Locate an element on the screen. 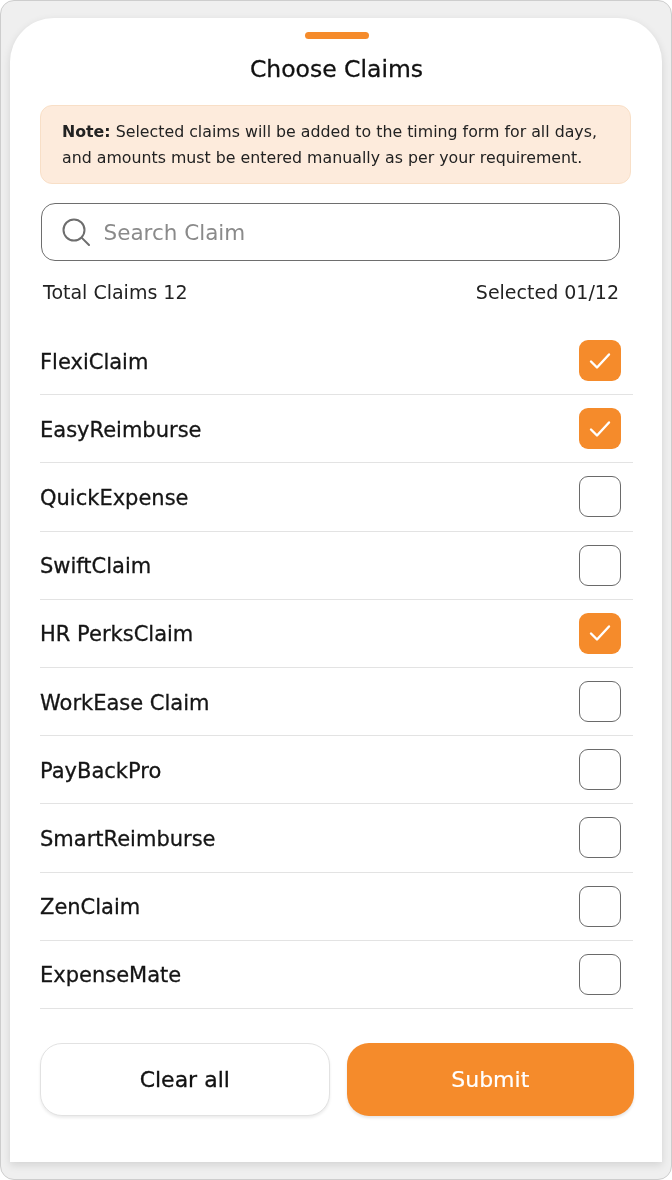 The image size is (672, 1180). claim-name: ZenClaim is located at coordinates (90, 907).